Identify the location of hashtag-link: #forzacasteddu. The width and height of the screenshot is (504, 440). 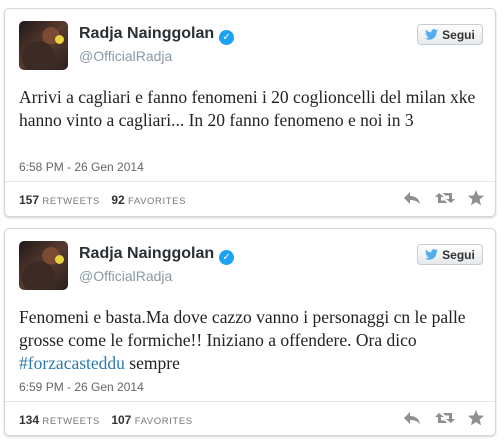
(72, 363).